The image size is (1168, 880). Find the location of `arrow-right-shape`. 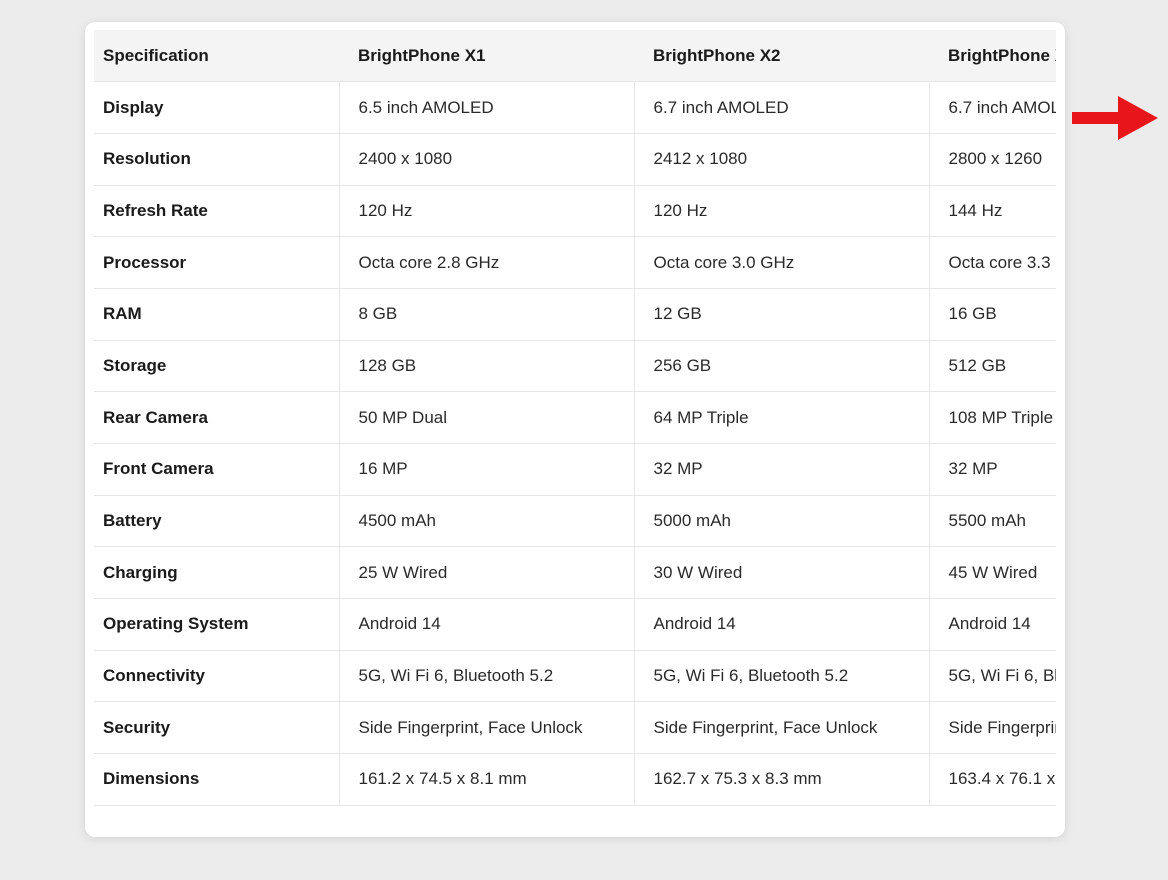

arrow-right-shape is located at coordinates (1115, 118).